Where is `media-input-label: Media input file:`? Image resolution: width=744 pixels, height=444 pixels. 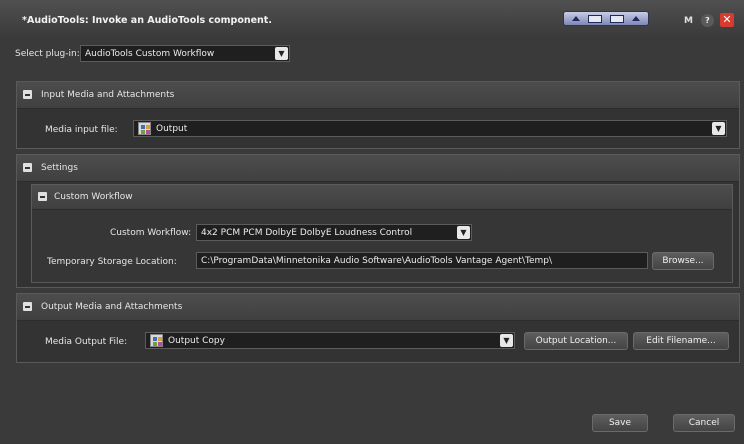
media-input-label: Media input file: is located at coordinates (81, 130).